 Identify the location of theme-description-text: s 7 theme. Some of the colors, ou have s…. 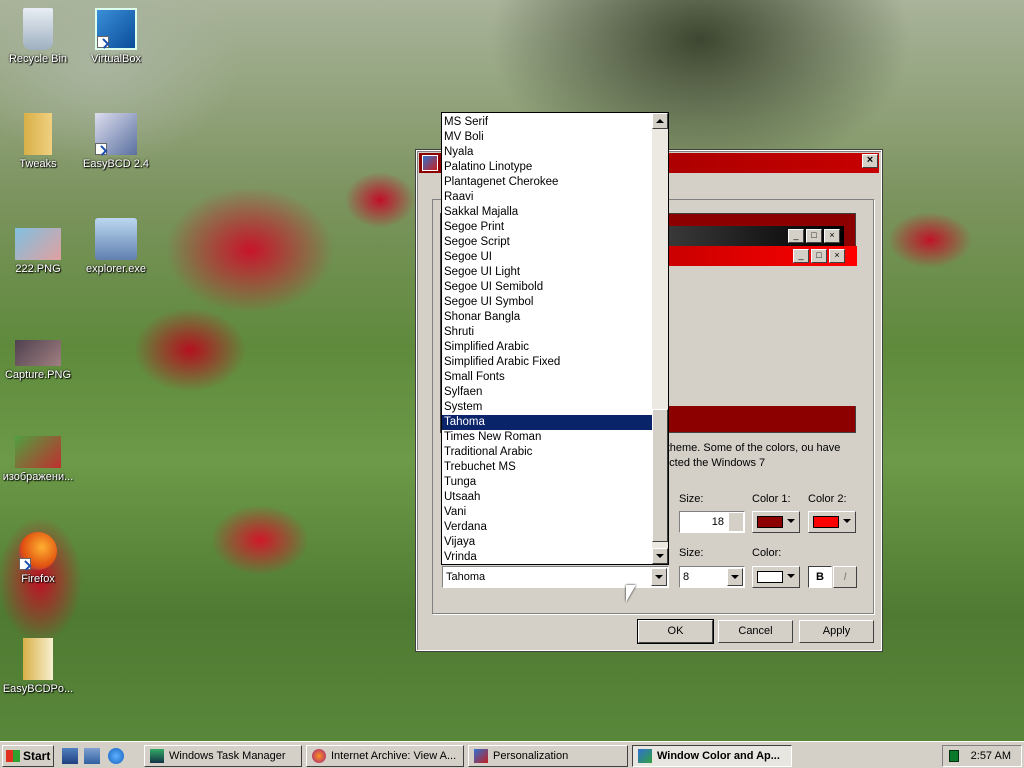
(745, 455).